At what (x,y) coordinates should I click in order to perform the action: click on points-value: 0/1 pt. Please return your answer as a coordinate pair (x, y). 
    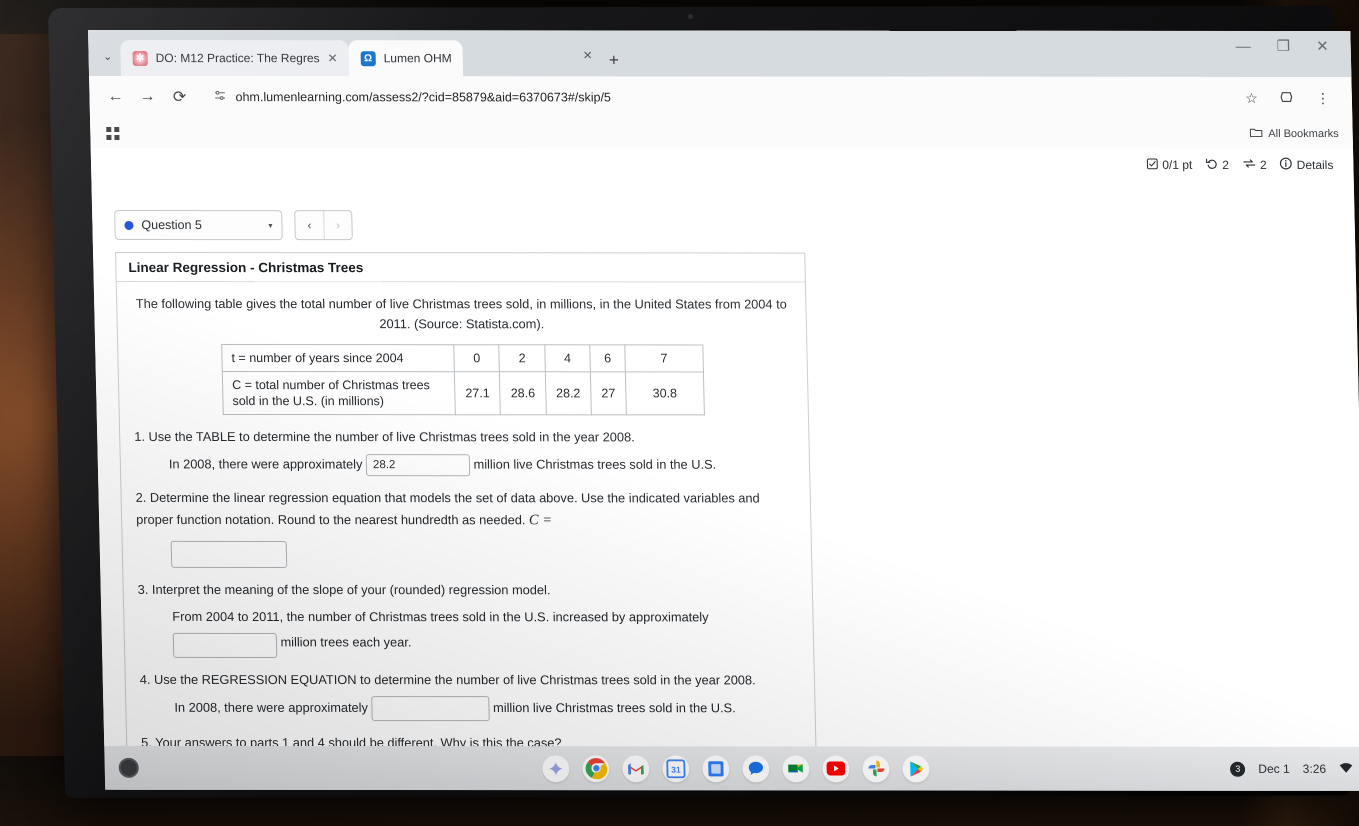
    Looking at the image, I should click on (1177, 164).